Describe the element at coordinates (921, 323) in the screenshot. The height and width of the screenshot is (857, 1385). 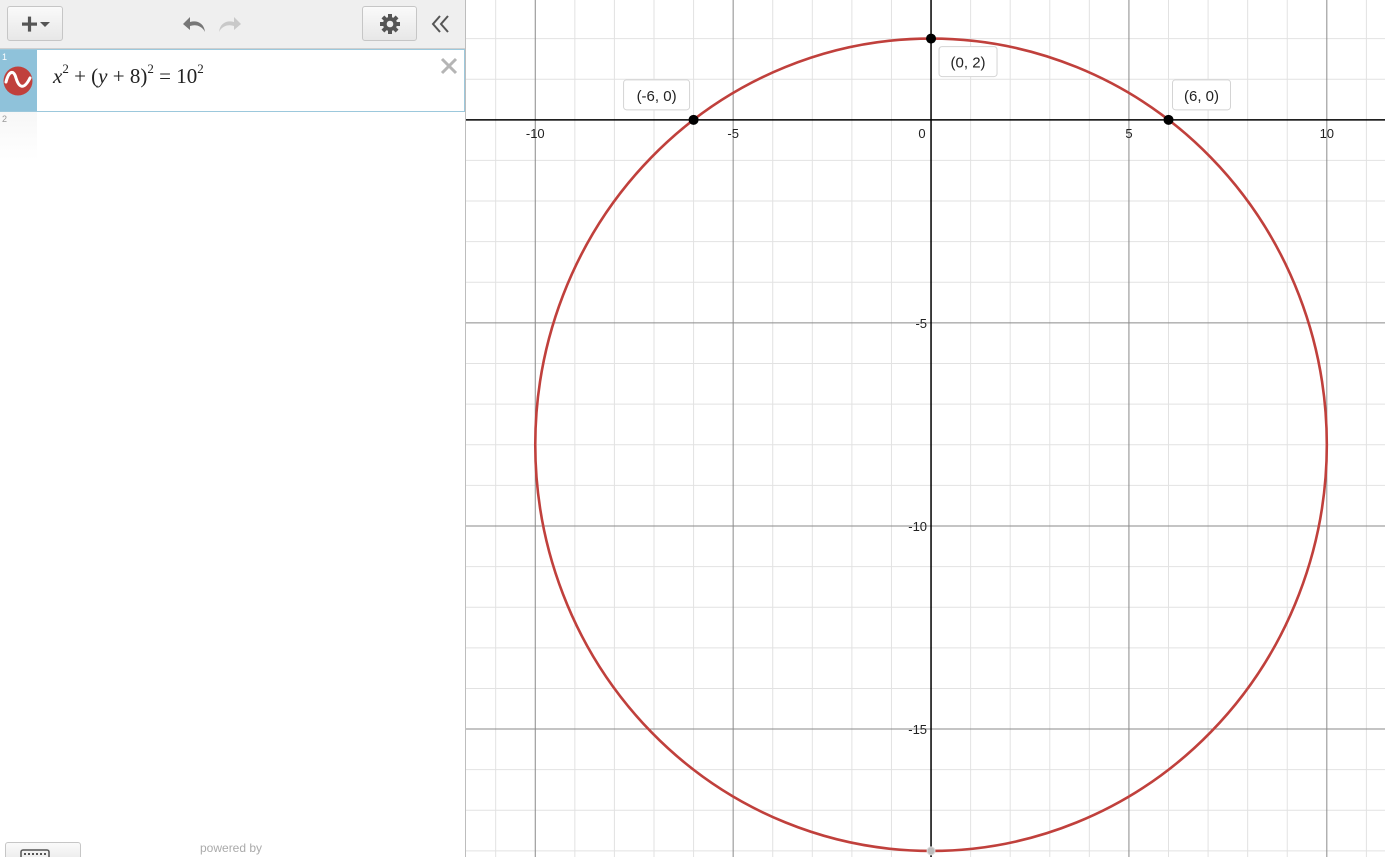
I see `y-tick-label: -5` at that location.